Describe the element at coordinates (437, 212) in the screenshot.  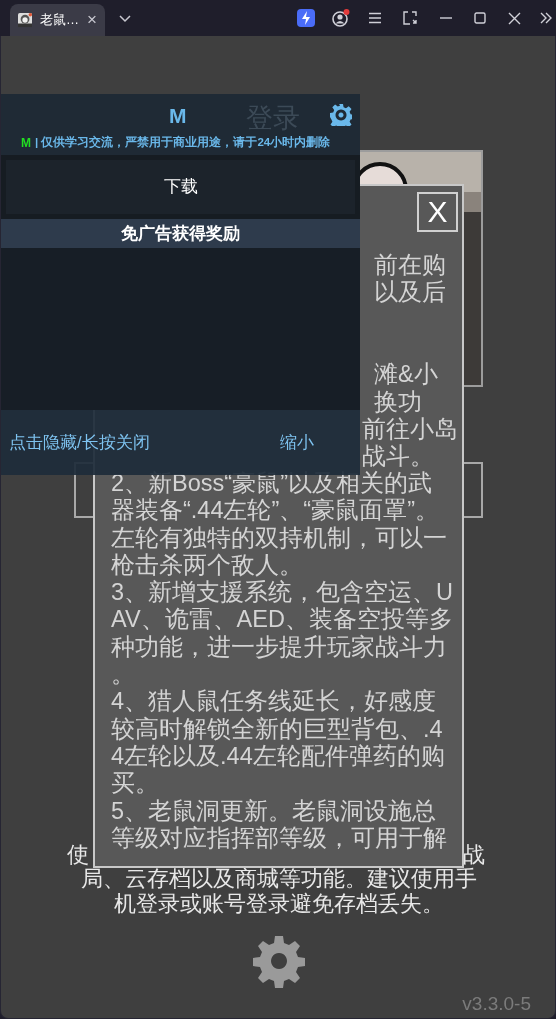
I see `close-button: X` at that location.